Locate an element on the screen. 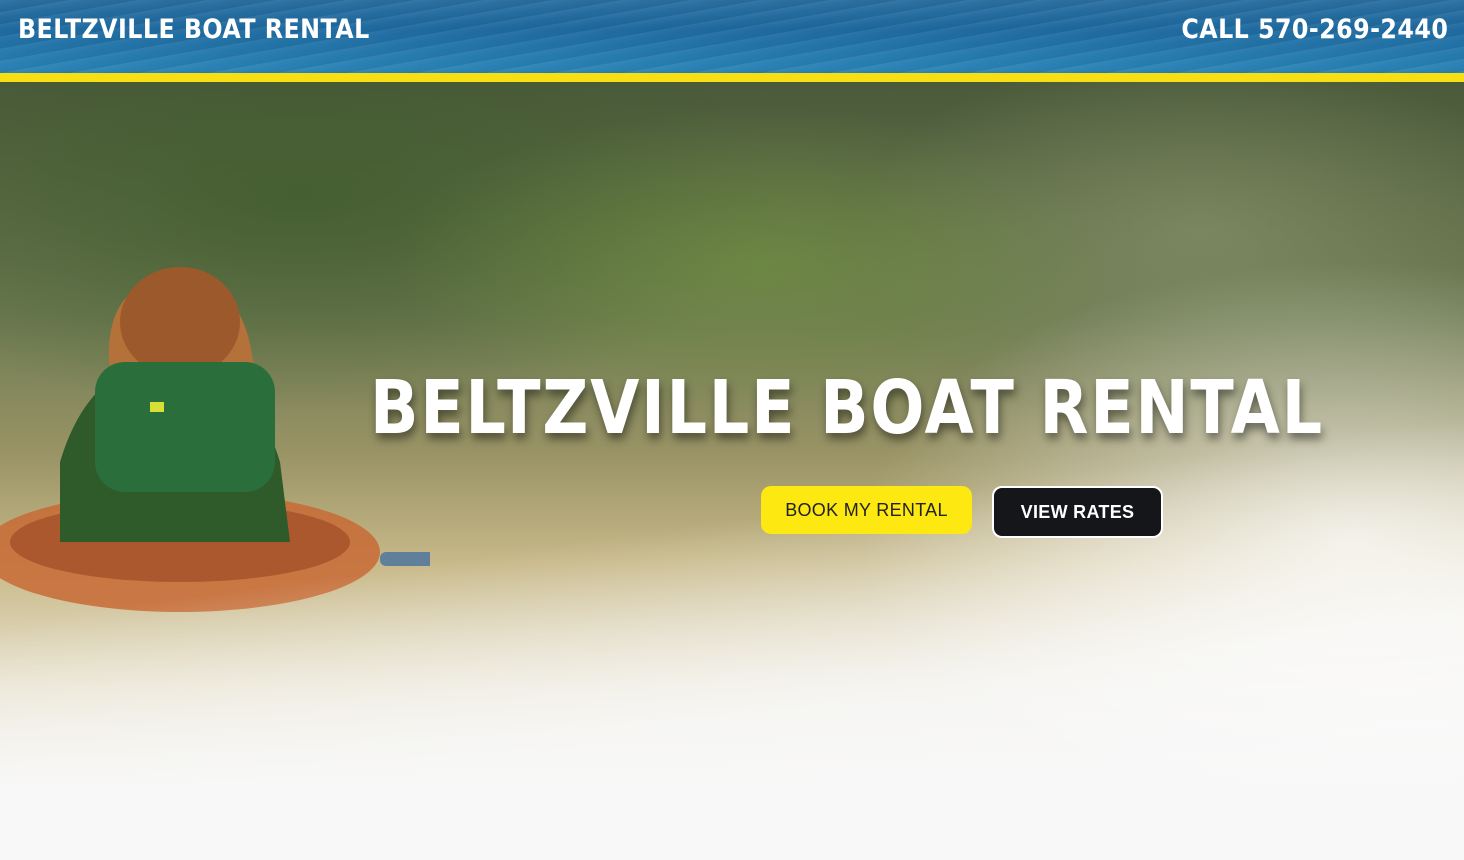 The height and width of the screenshot is (860, 1464). view-rates-button: VIEW RATES is located at coordinates (1077, 512).